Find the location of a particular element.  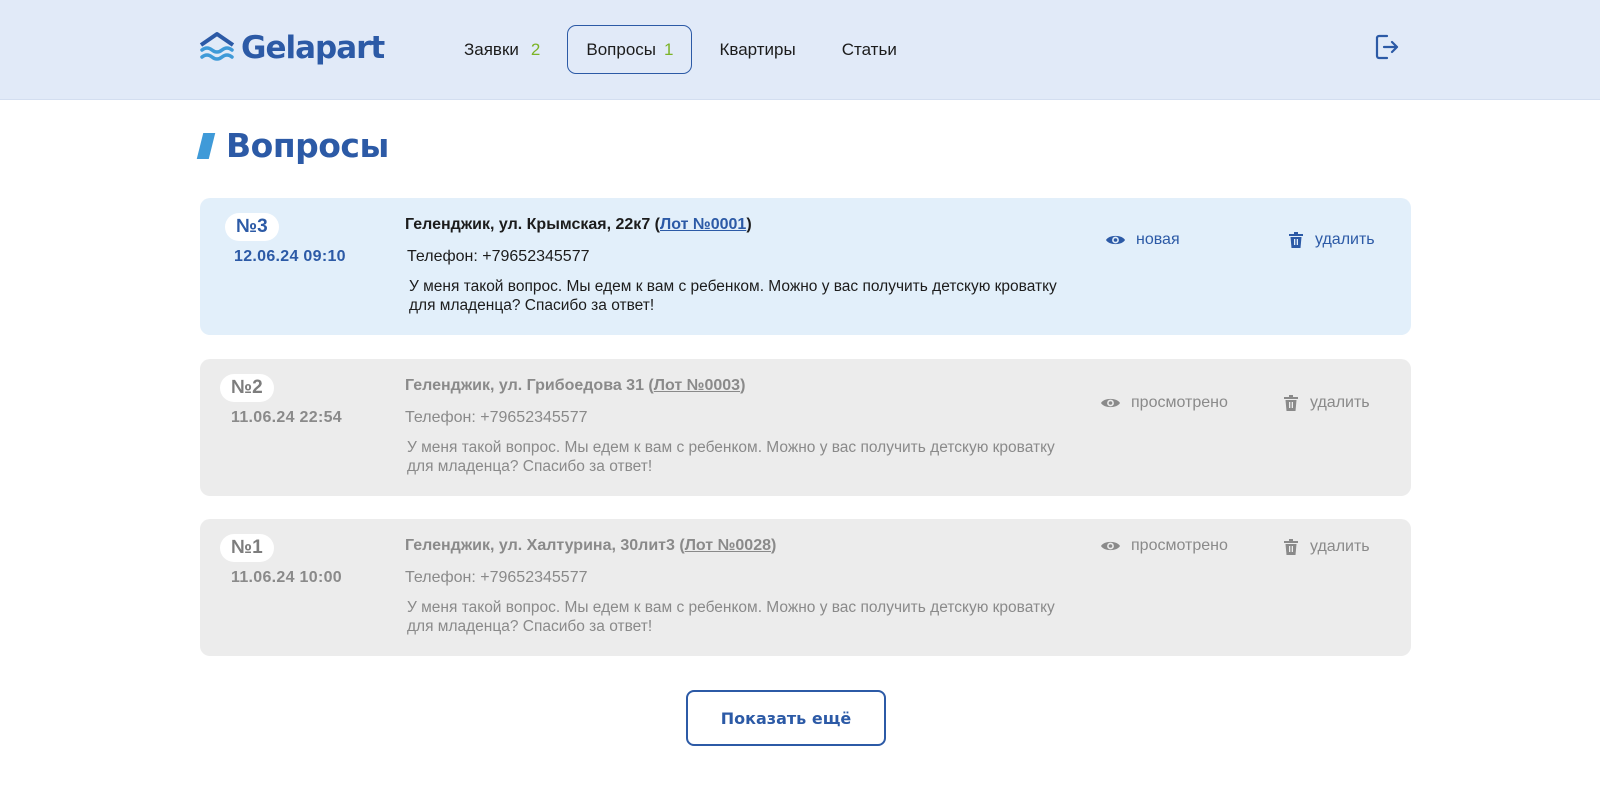

status-toggle: новая is located at coordinates (1142, 240).